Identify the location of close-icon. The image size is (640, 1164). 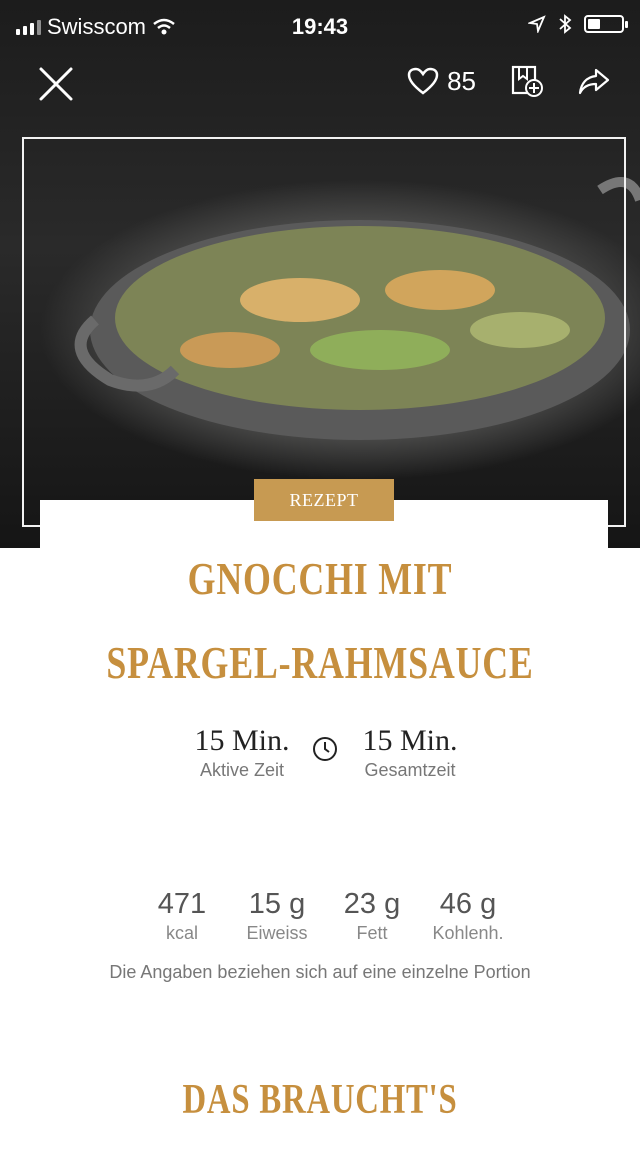
(56, 84).